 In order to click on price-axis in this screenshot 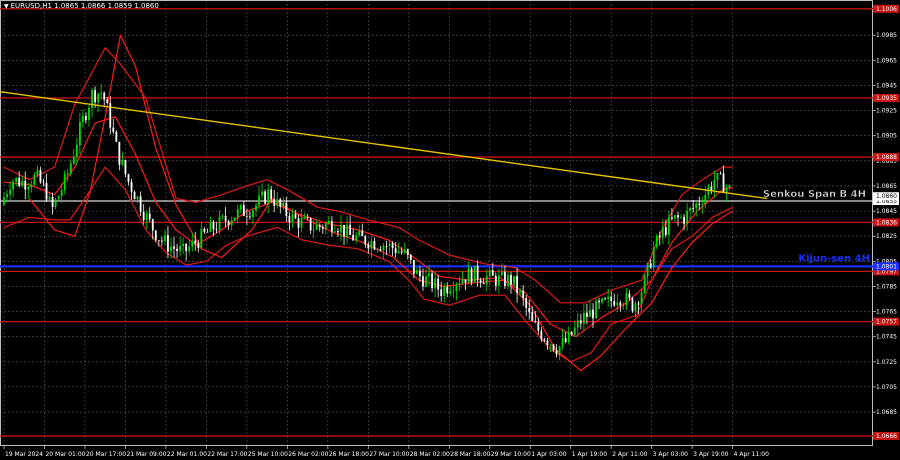, I will do `click(886, 223)`.